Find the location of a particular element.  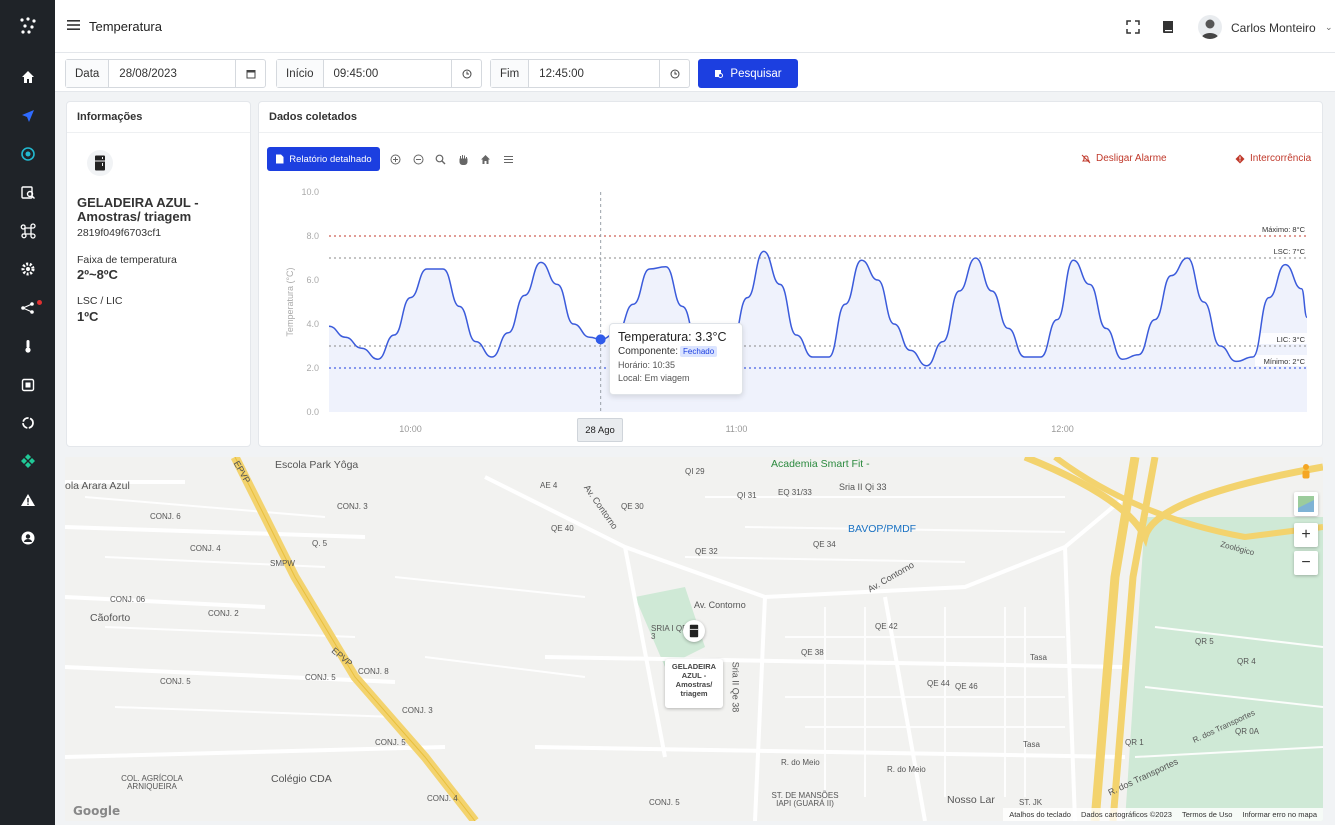

logo-icon is located at coordinates (27, 25).